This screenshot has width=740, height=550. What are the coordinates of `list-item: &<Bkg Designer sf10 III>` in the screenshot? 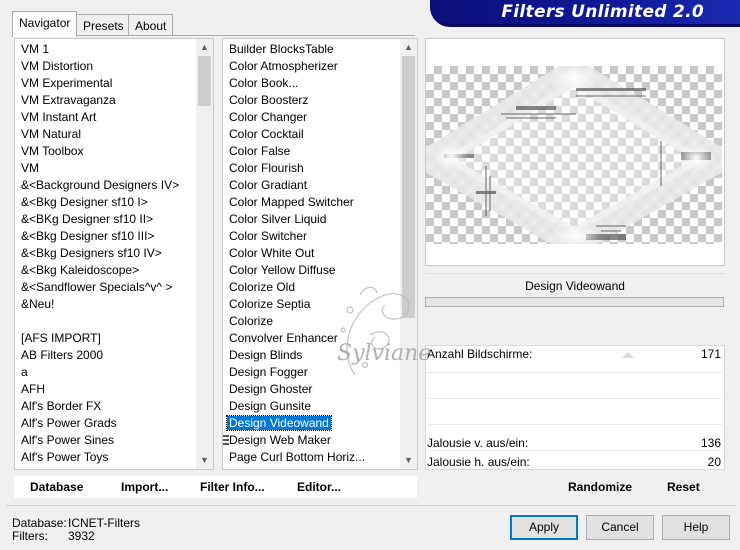 It's located at (105, 236).